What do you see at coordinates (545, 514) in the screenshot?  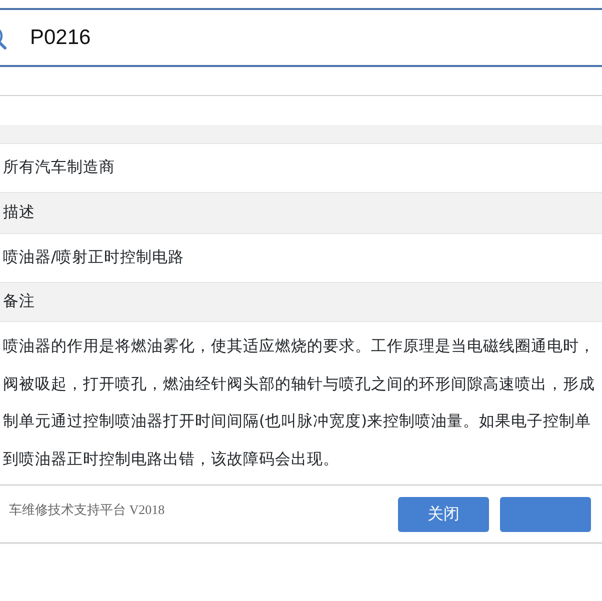 I see `button` at bounding box center [545, 514].